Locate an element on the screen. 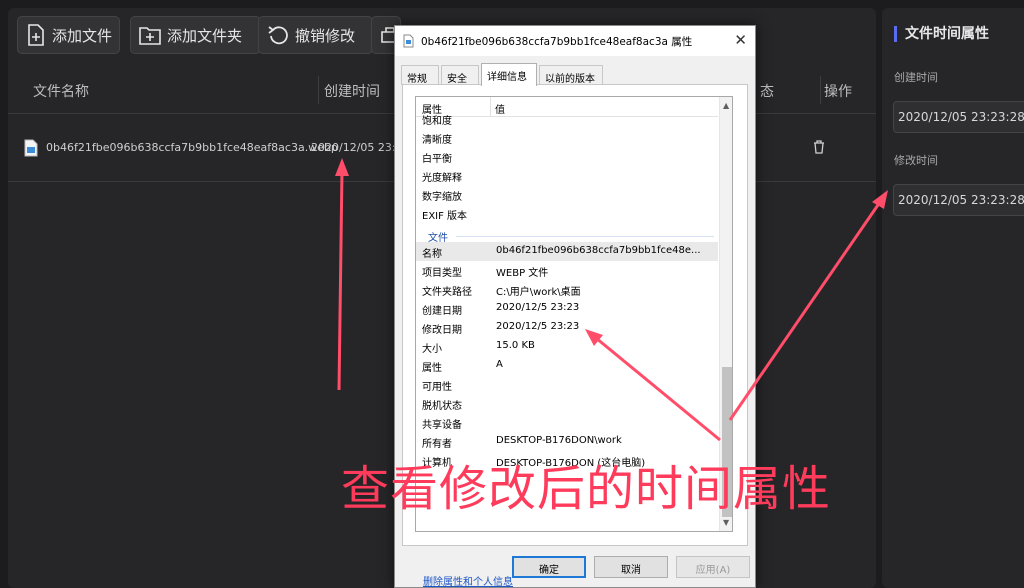 The height and width of the screenshot is (588, 1024). property-value: C:\用户\work\桌面 is located at coordinates (538, 292).